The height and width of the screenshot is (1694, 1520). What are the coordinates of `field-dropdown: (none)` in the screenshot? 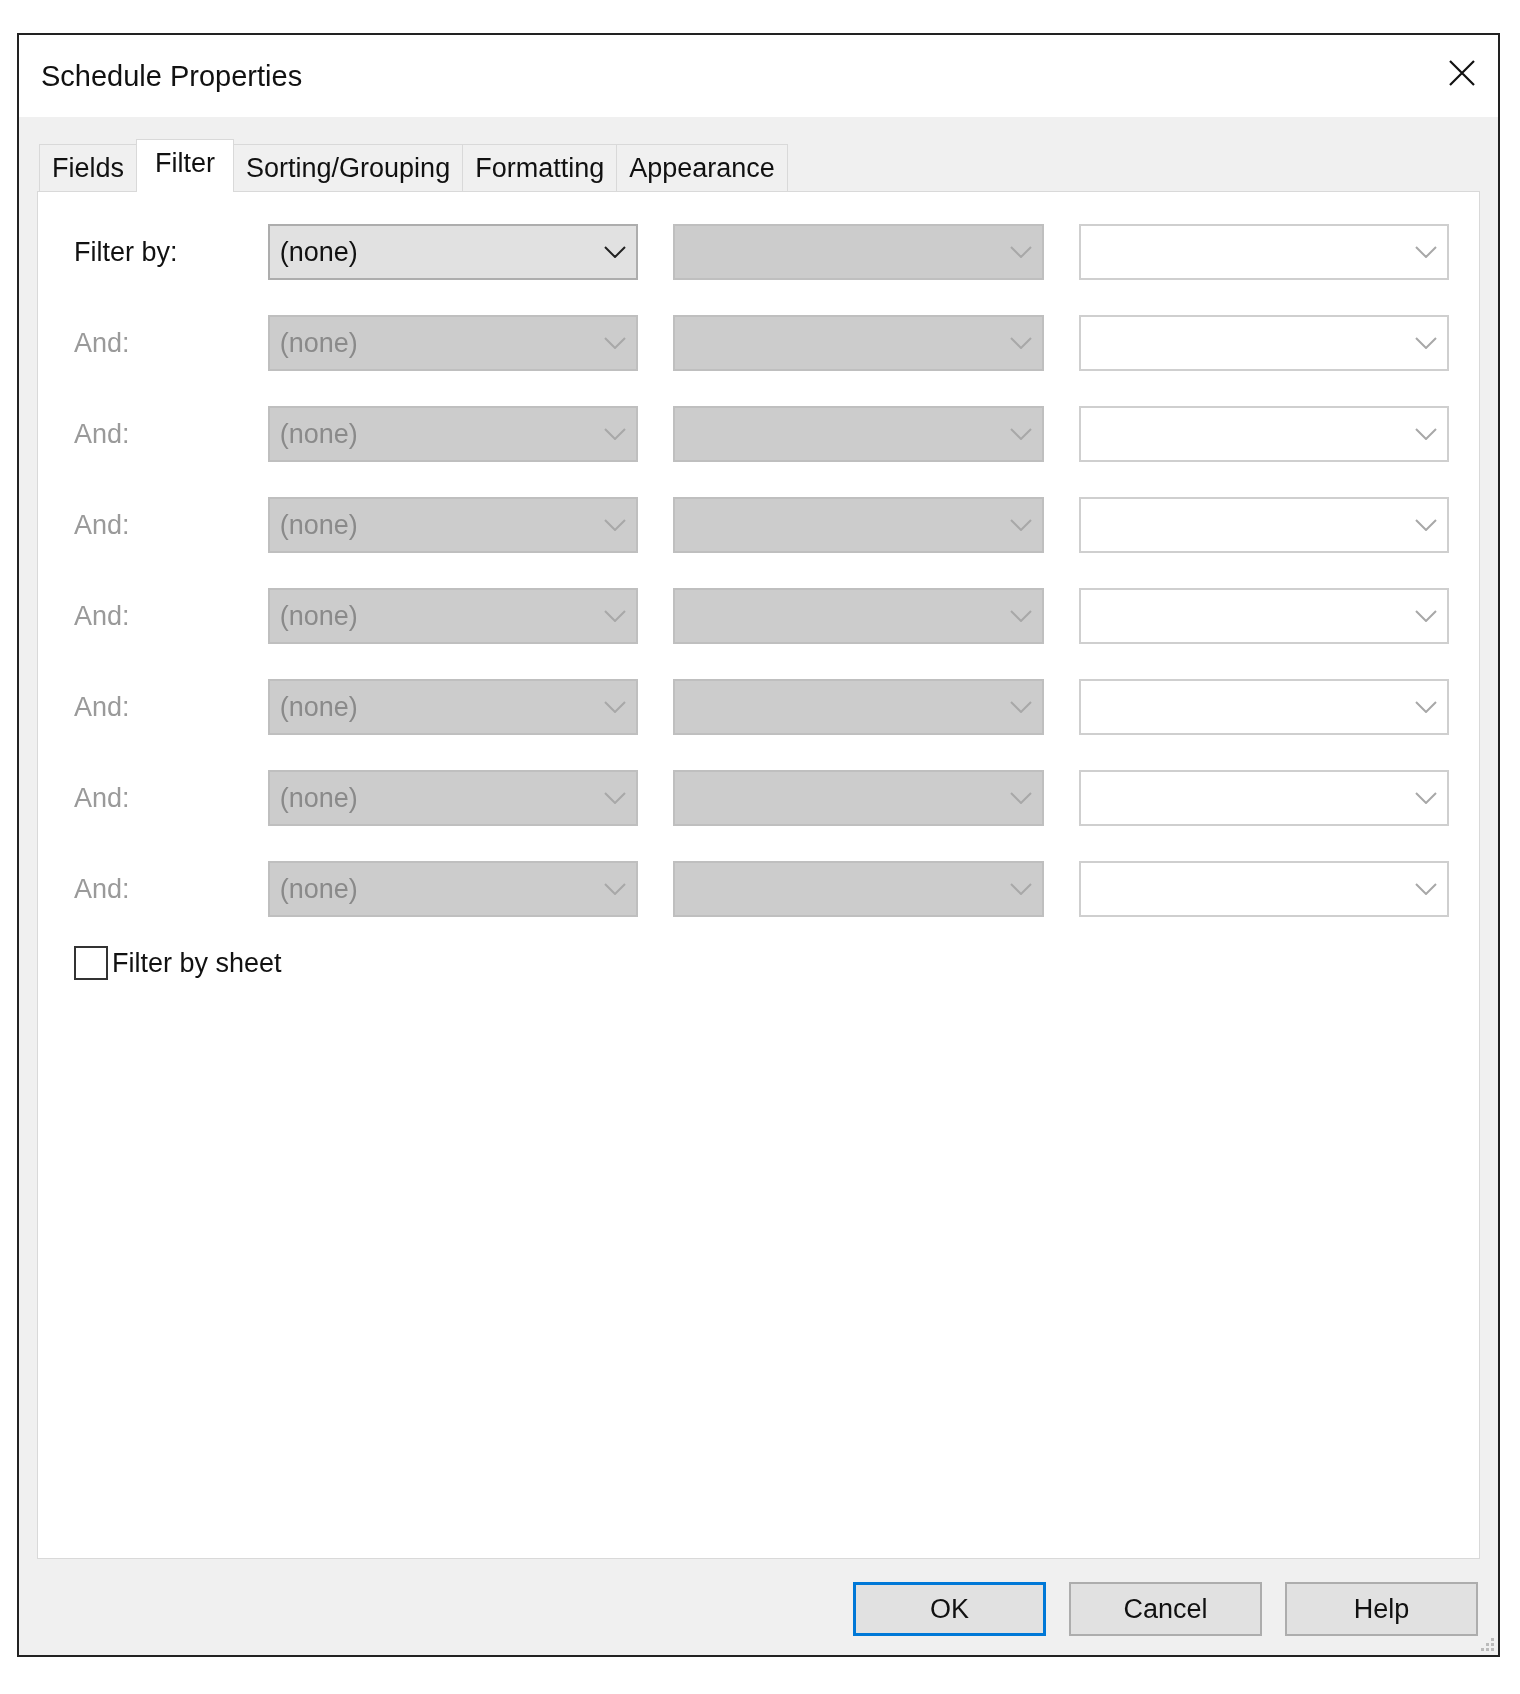 It's located at (453, 252).